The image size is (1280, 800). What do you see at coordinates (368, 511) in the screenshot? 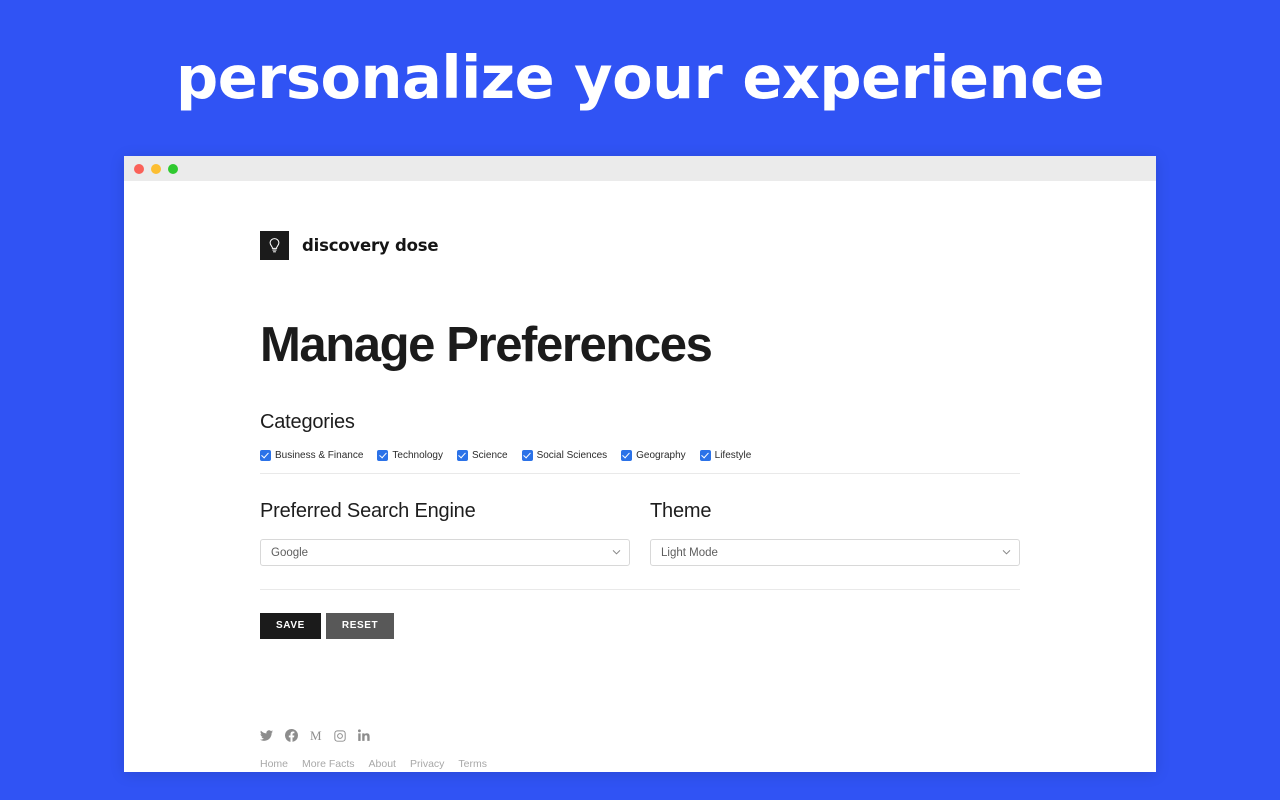
I see `search-engine-label: Preferred Search Engine` at bounding box center [368, 511].